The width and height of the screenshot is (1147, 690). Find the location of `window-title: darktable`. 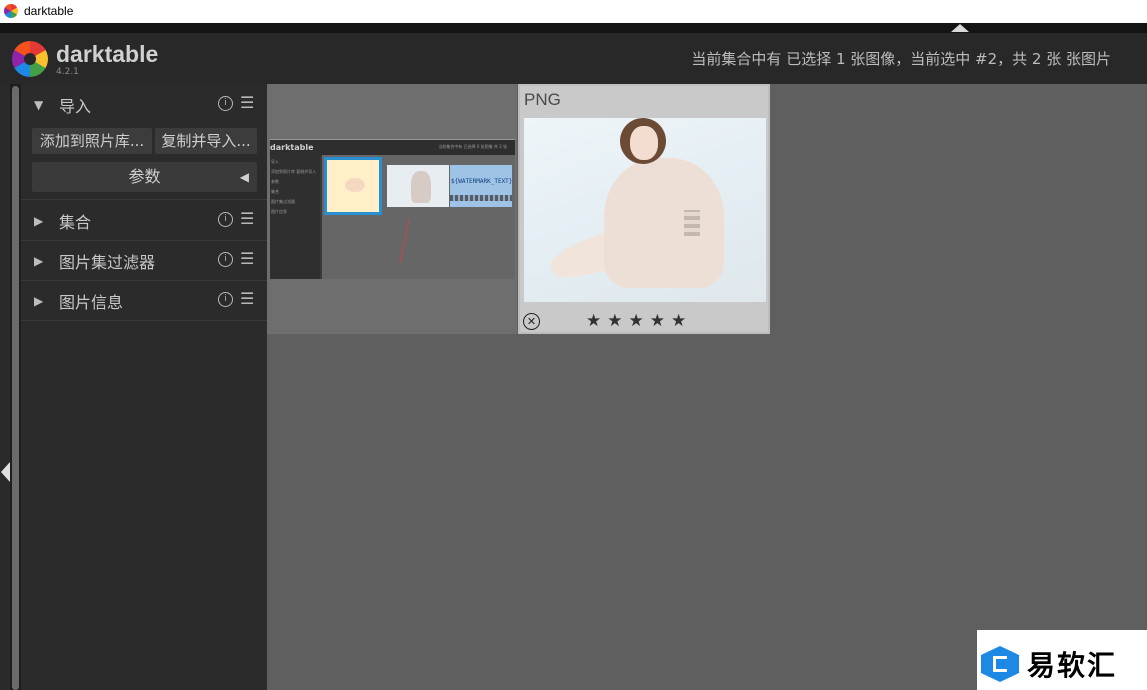

window-title: darktable is located at coordinates (49, 11).